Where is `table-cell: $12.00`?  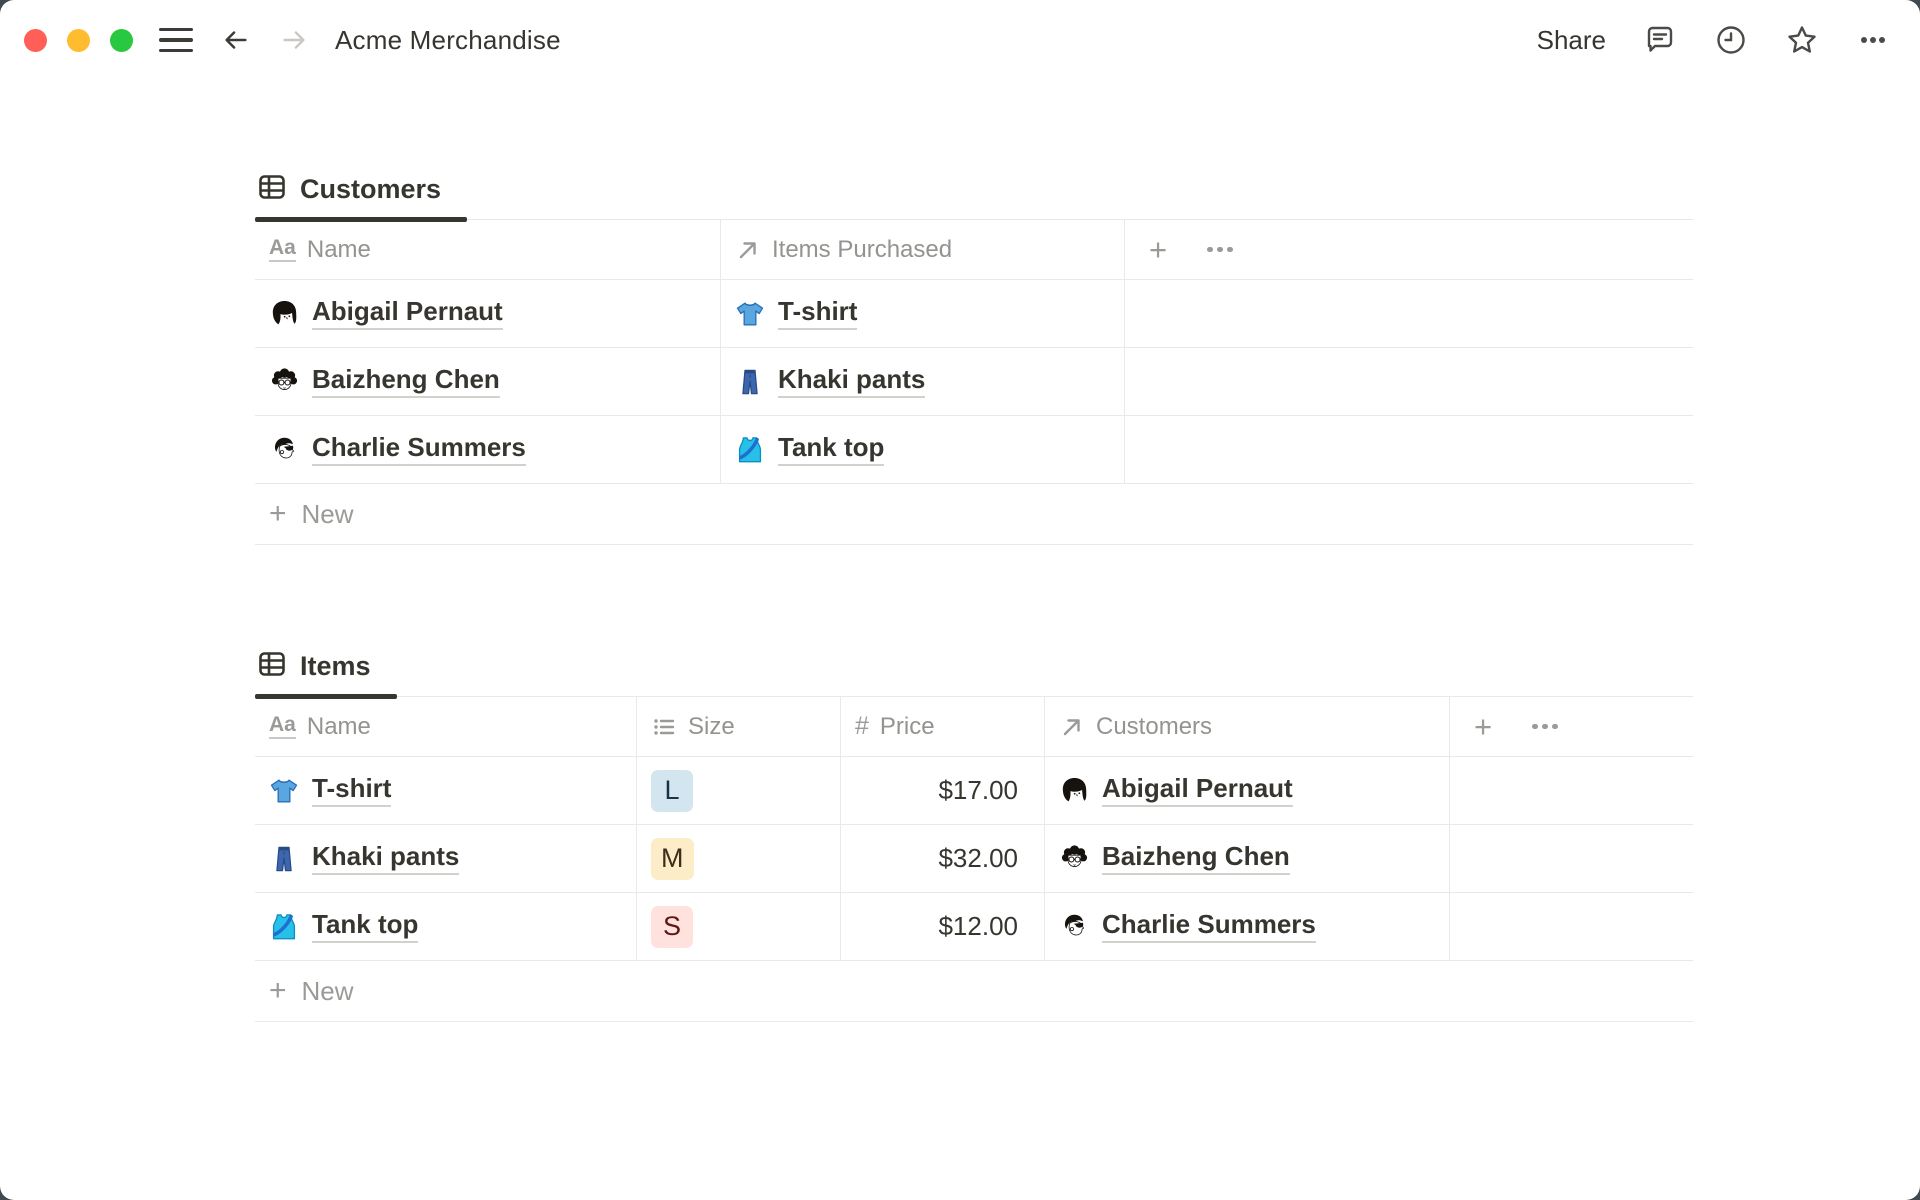
table-cell: $12.00 is located at coordinates (943, 926).